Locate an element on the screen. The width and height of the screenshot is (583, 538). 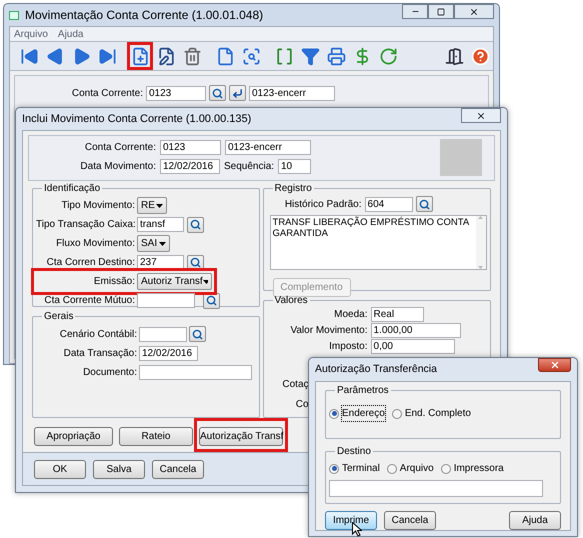
text-field: 604 is located at coordinates (388, 204).